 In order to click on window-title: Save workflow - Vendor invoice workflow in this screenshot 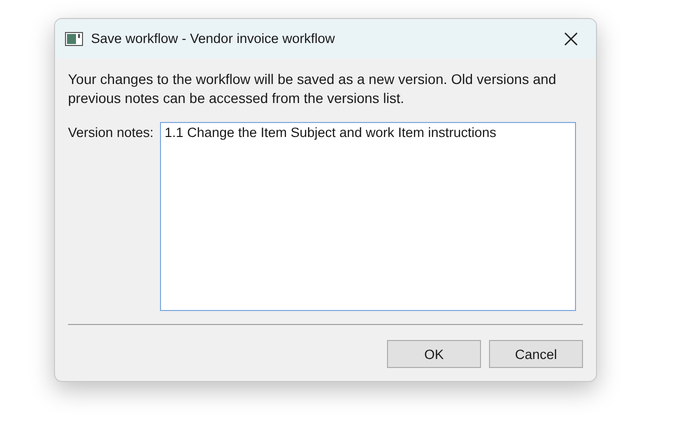, I will do `click(213, 38)`.